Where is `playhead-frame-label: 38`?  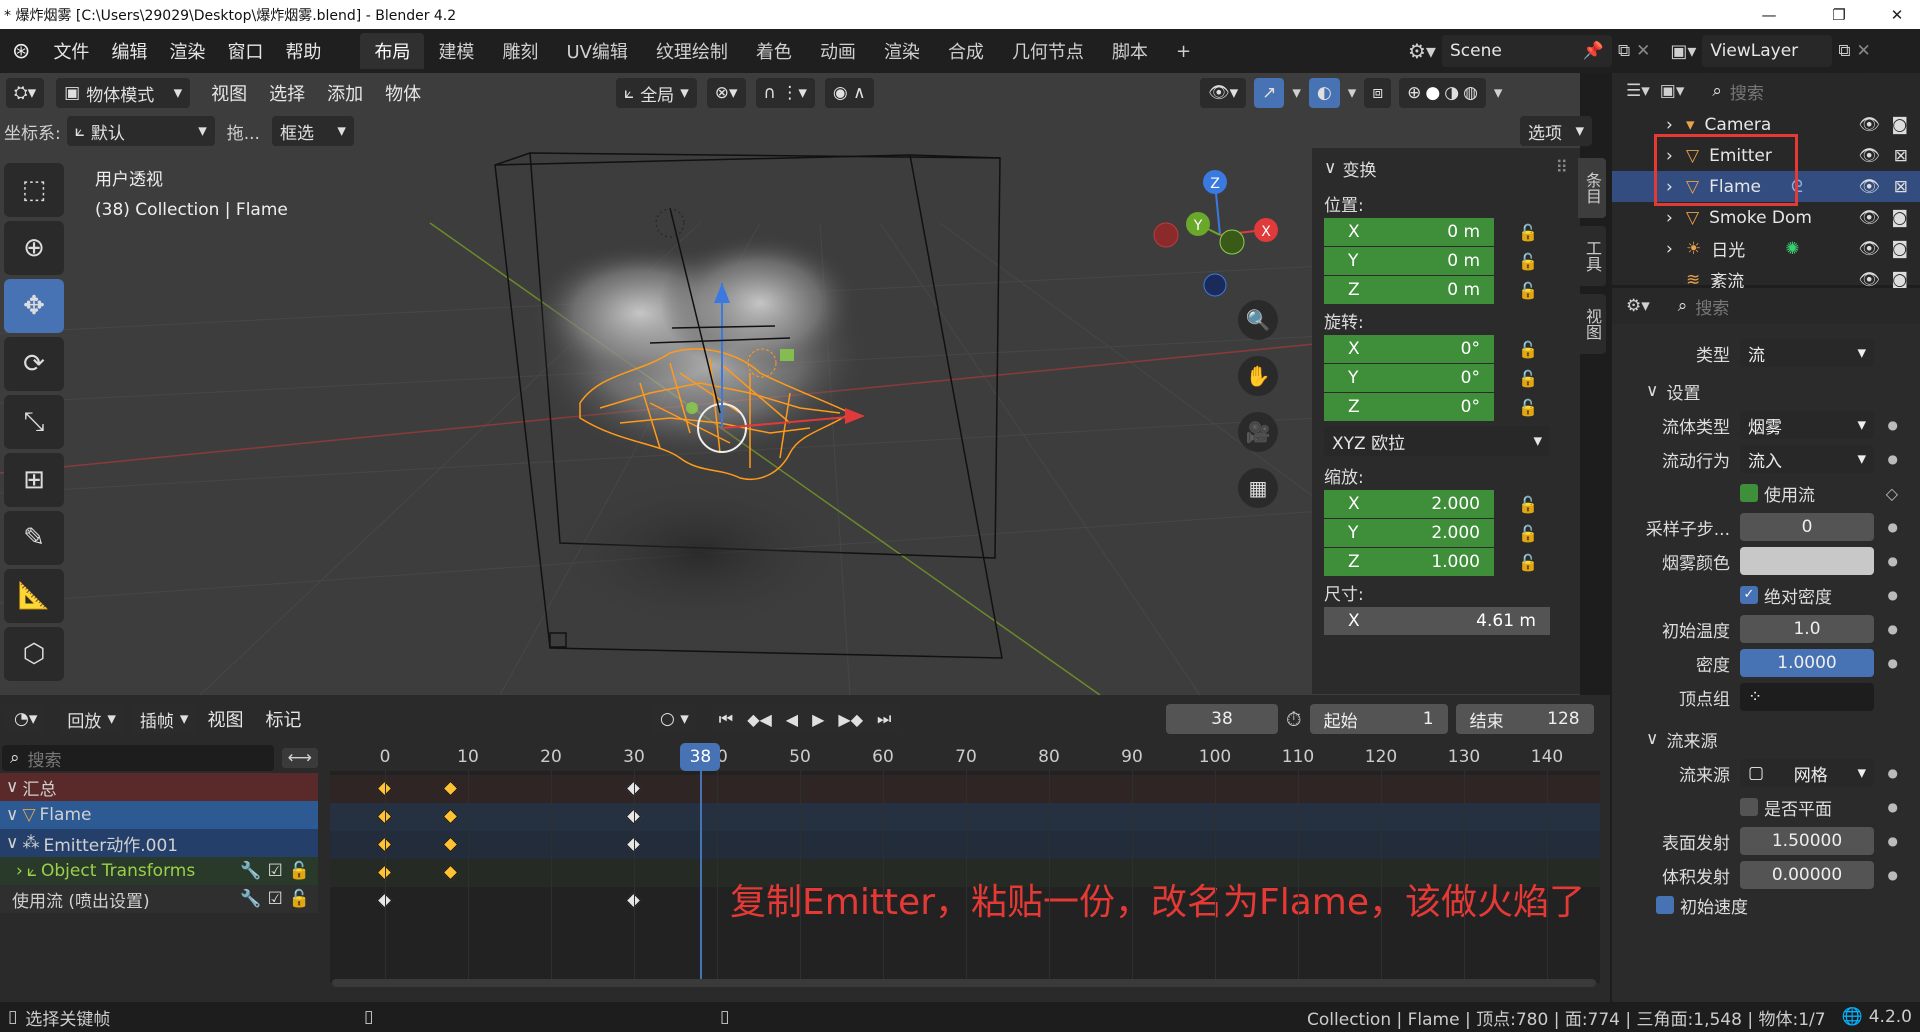 playhead-frame-label: 38 is located at coordinates (700, 757).